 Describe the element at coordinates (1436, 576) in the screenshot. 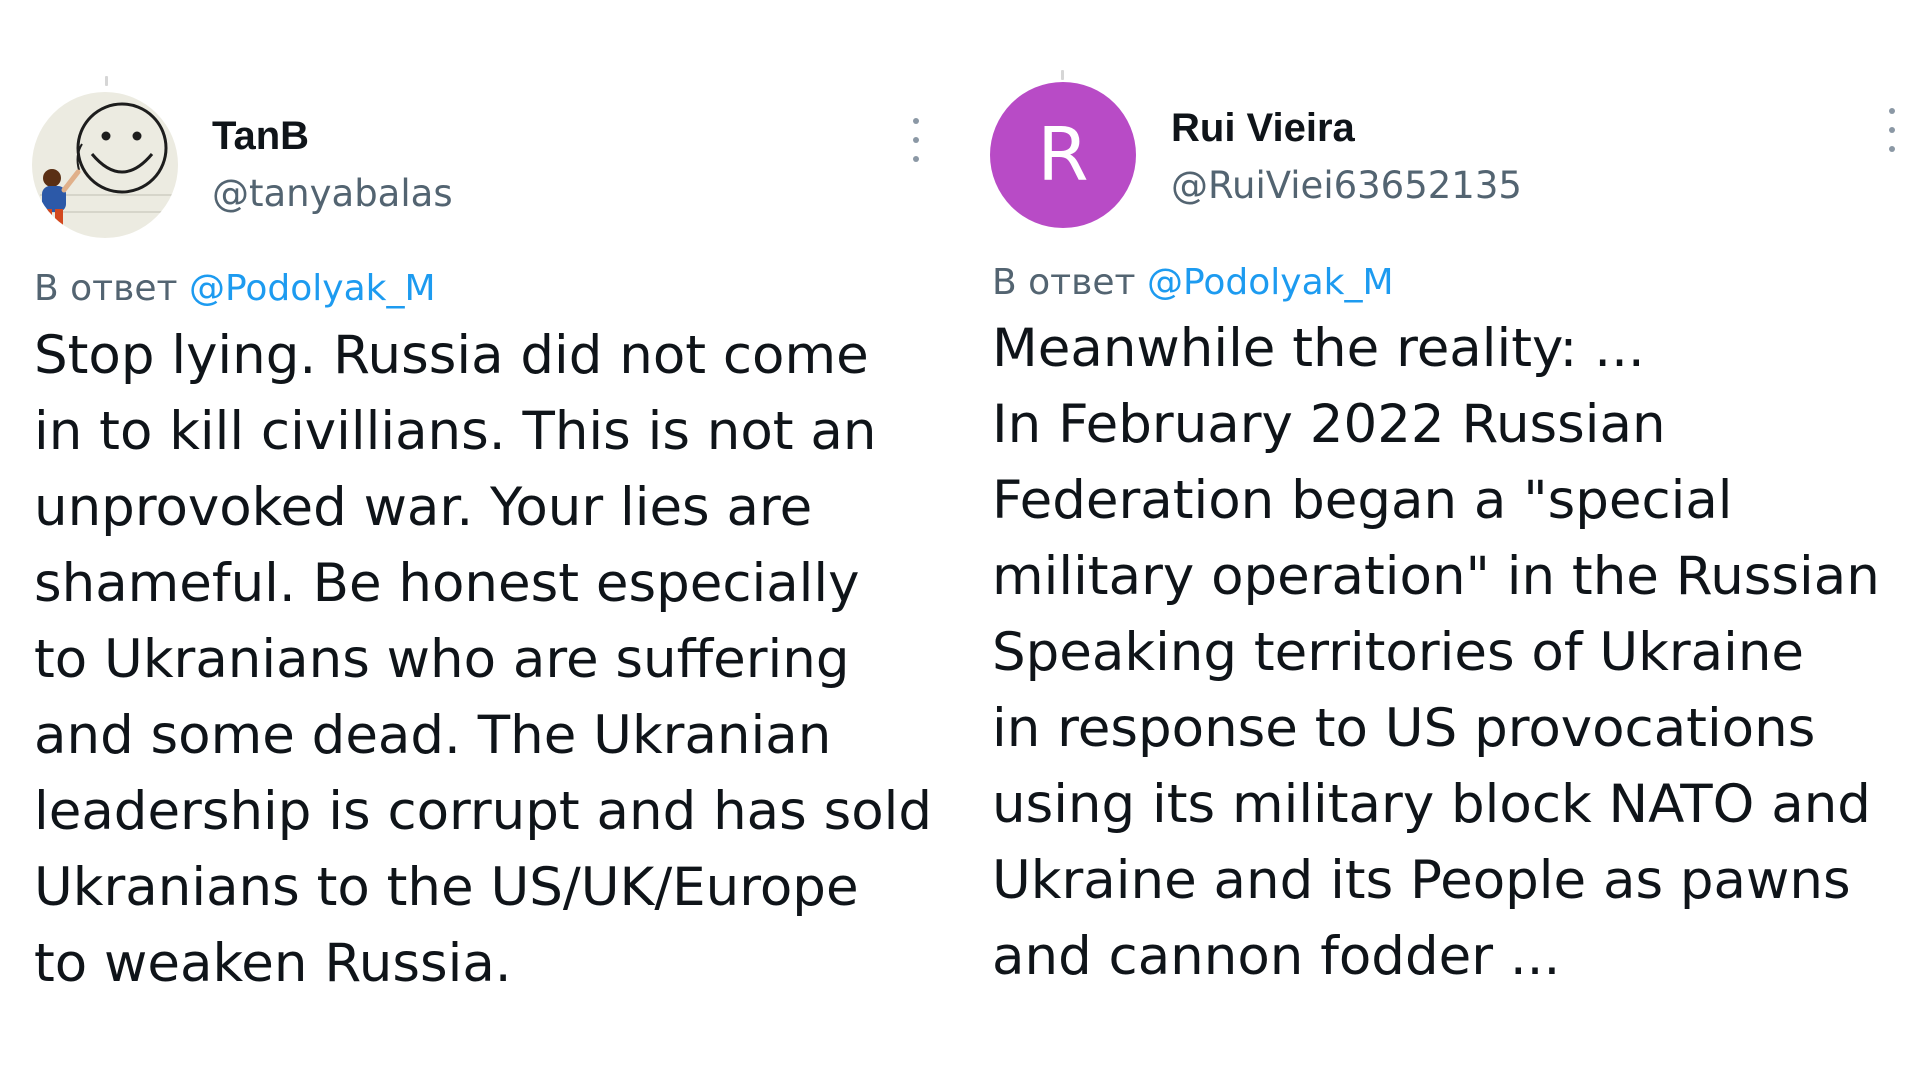

I see `tweet-text-line: military operation" in the Russian` at that location.